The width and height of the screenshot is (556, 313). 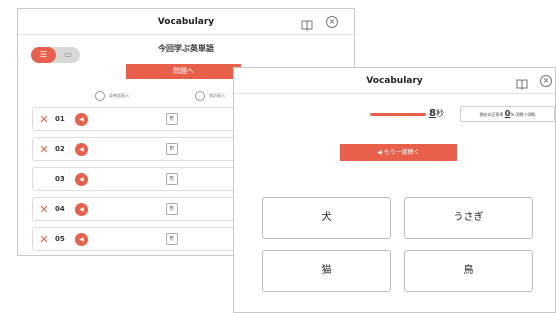 What do you see at coordinates (119, 95) in the screenshot?
I see `option-label: 英単語表示` at bounding box center [119, 95].